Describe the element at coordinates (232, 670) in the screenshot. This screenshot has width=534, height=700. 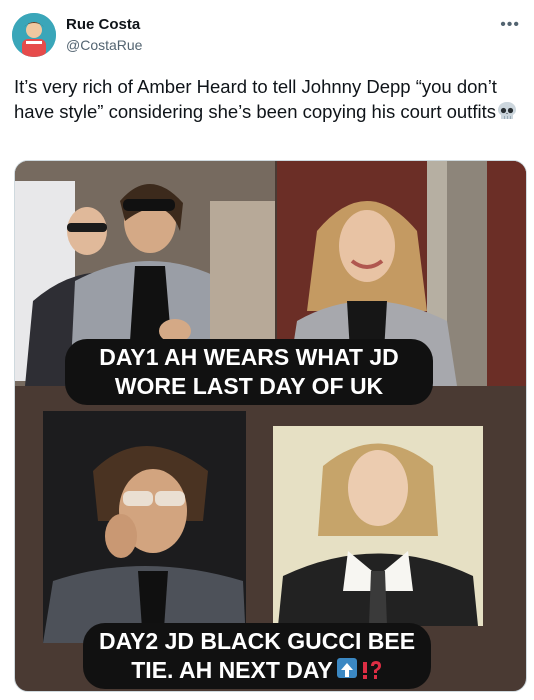
I see `caption-day2-line2-text: TIE. AH NEXT DAY` at that location.